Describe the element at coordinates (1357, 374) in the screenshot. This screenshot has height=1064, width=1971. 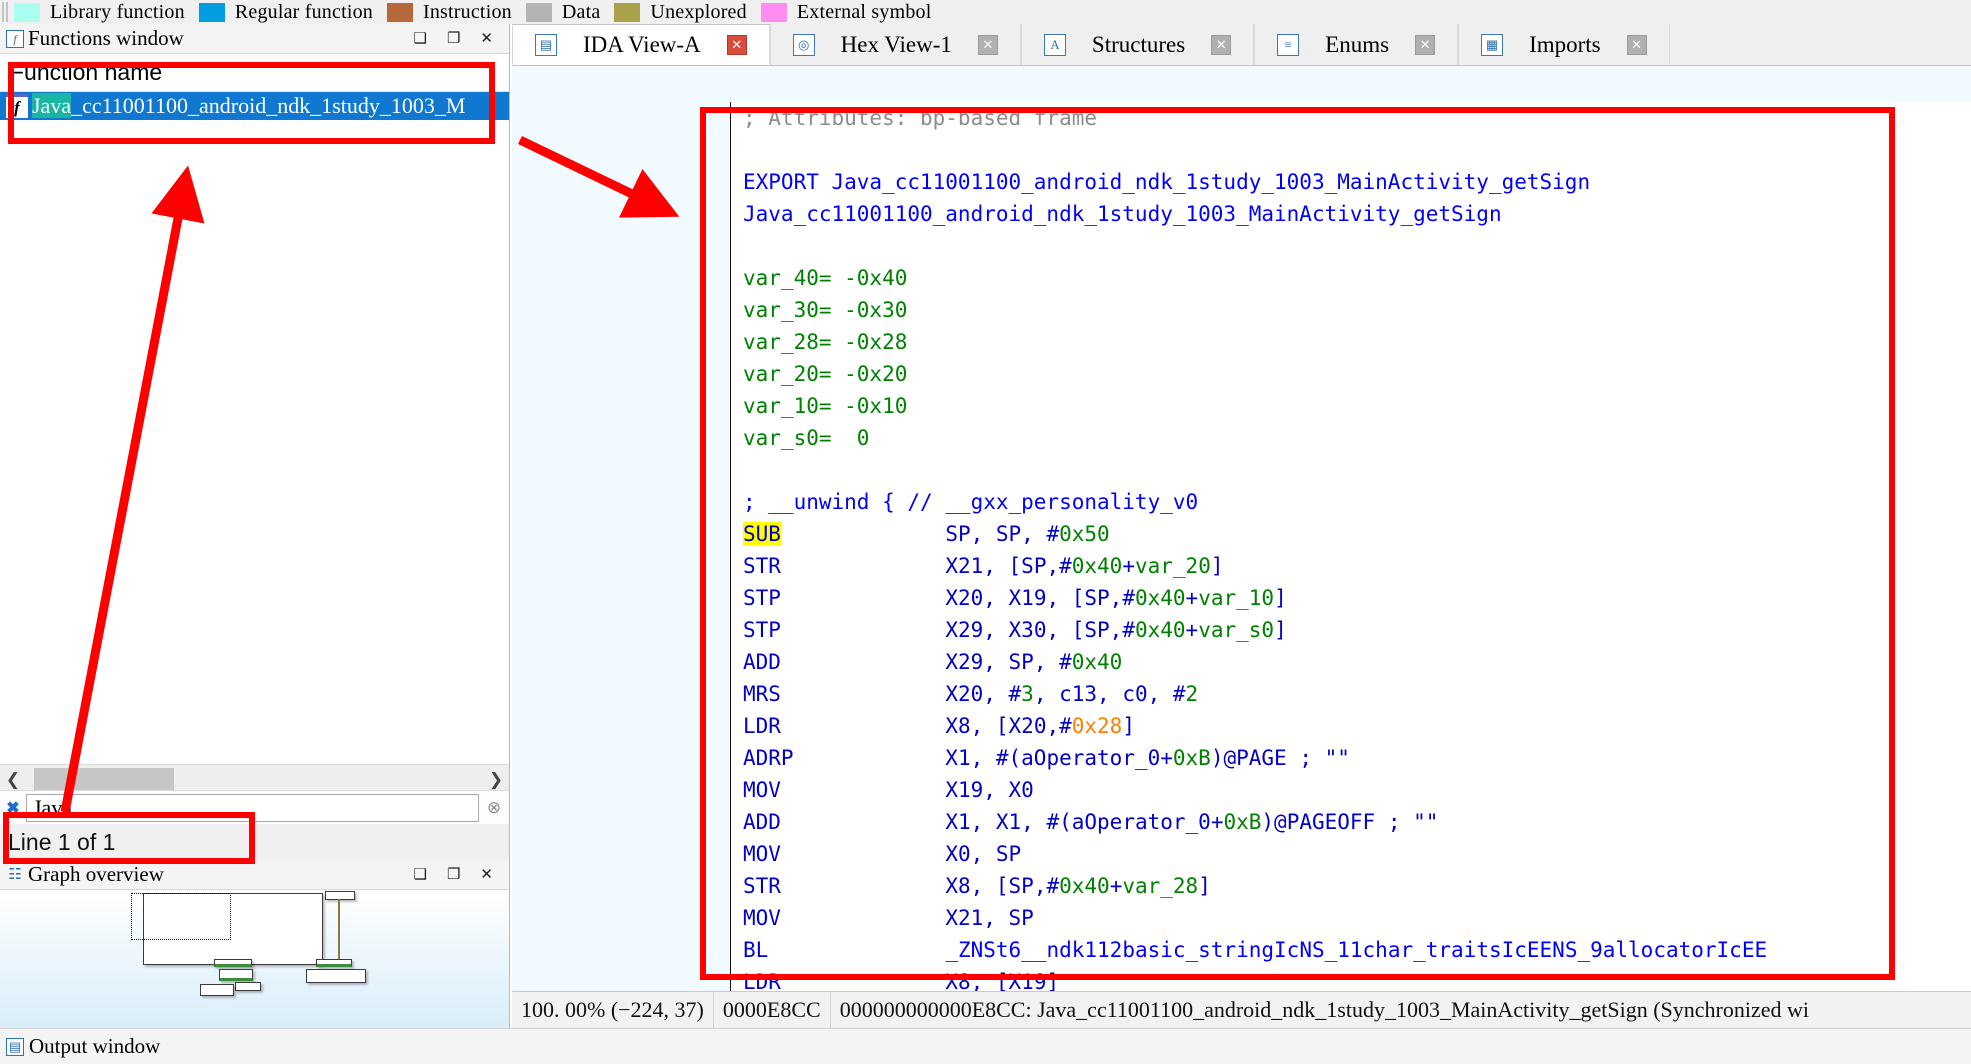
I see `disassembly-line: var_20= -0x20` at that location.